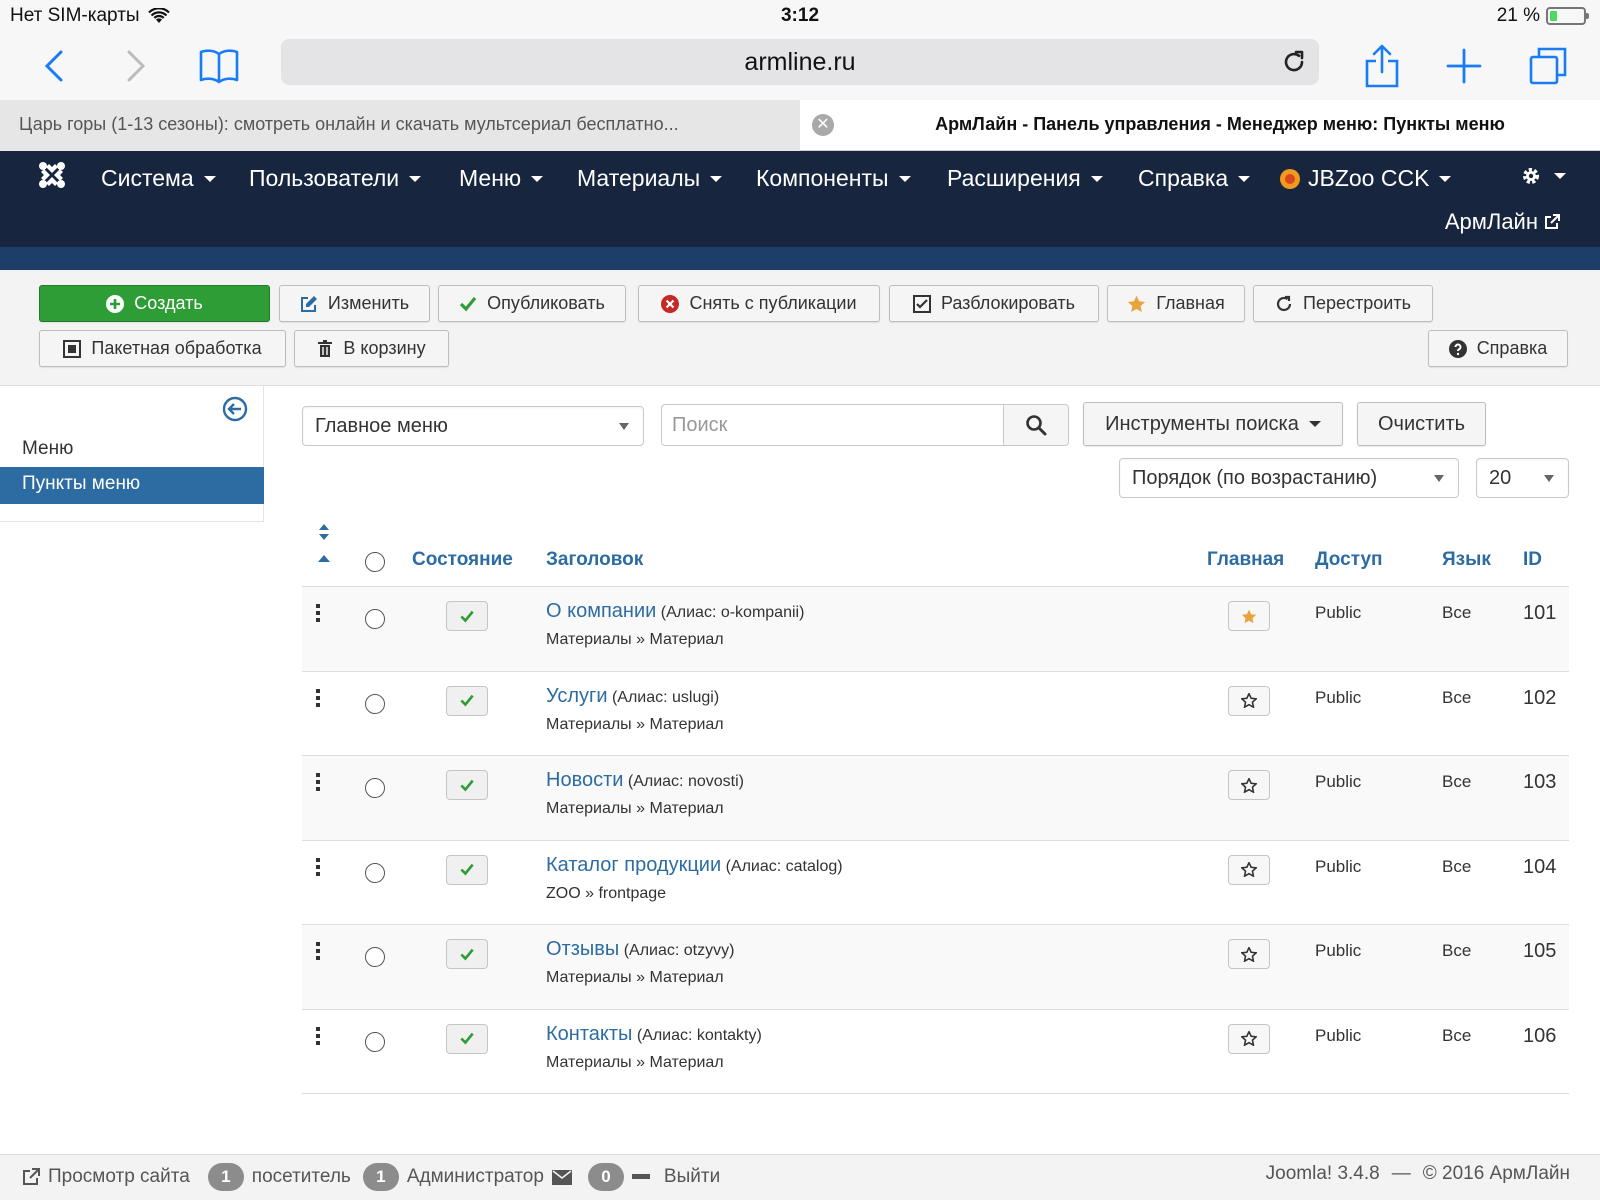  I want to click on search-button, so click(1036, 425).